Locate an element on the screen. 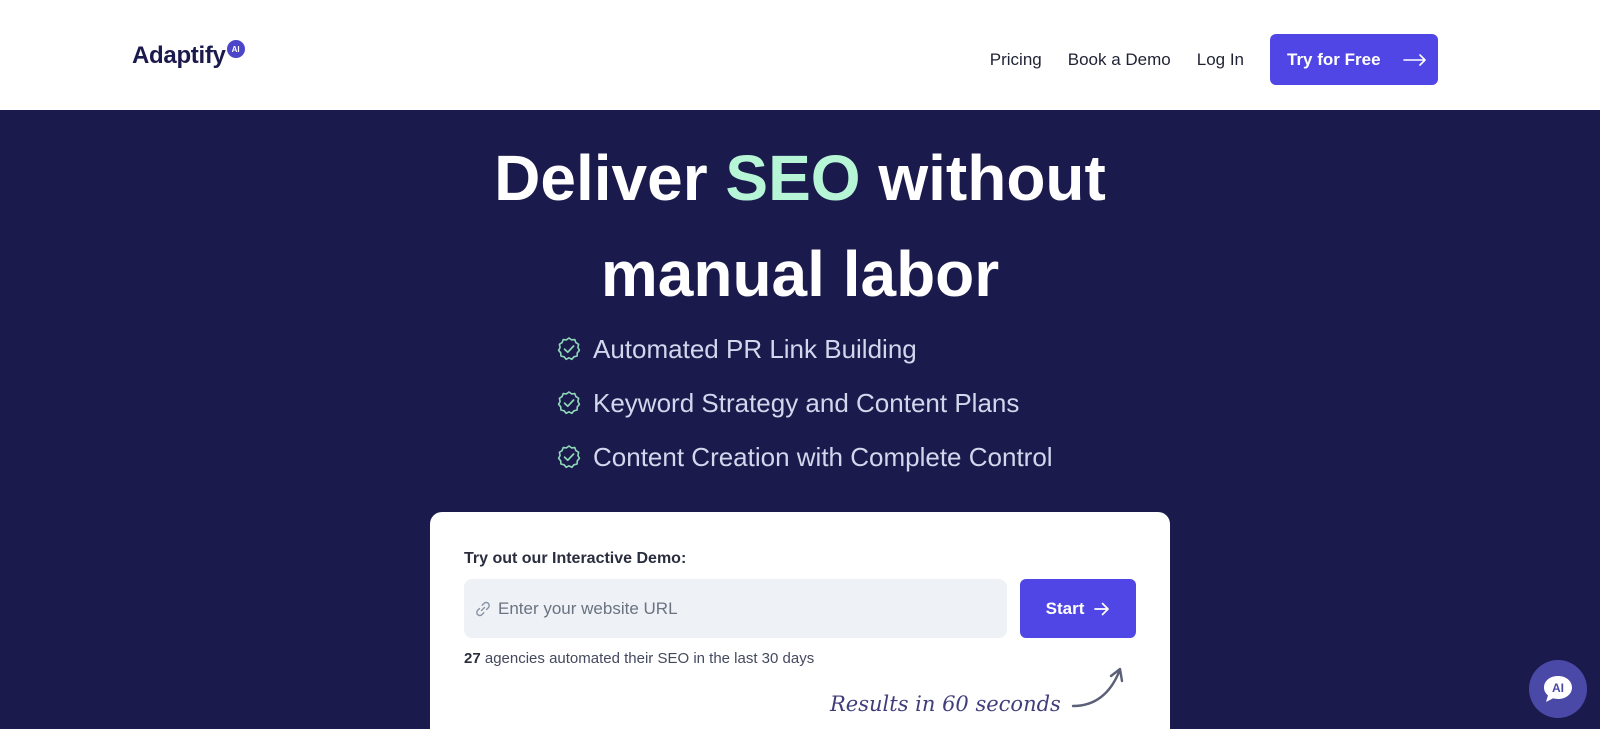 The width and height of the screenshot is (1600, 729). nav-pricing-link: Pricing is located at coordinates (1016, 60).